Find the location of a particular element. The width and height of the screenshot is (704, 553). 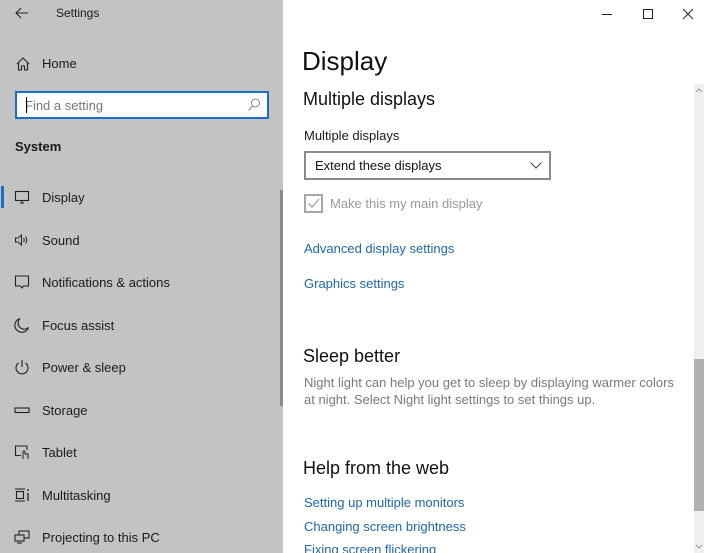

sidebar-item-storage: Storage is located at coordinates (142, 410).